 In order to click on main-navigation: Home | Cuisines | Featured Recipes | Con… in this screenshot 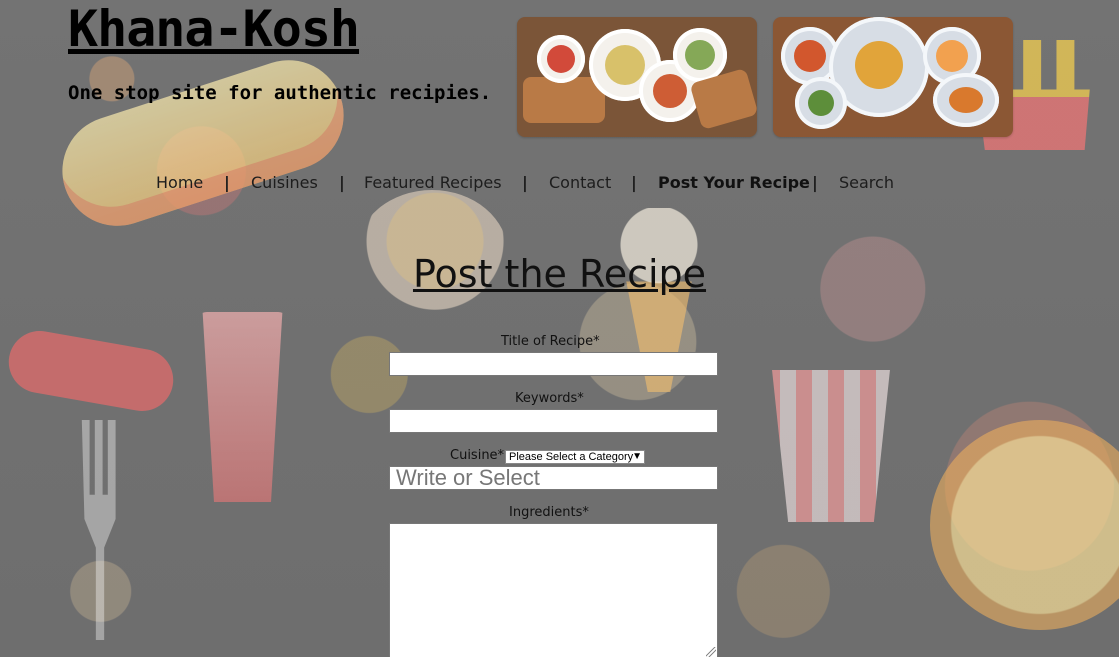, I will do `click(559, 184)`.